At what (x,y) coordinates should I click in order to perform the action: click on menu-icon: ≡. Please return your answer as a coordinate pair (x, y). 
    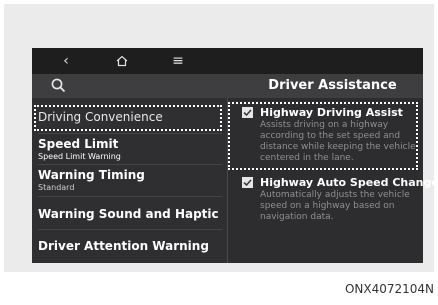
    Looking at the image, I should click on (178, 61).